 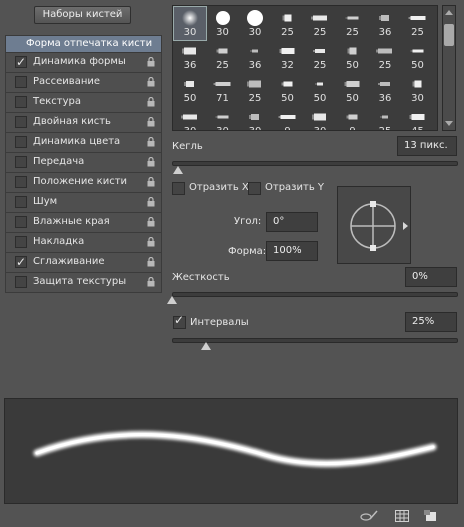 I want to click on angle-input: 0°, so click(x=292, y=222).